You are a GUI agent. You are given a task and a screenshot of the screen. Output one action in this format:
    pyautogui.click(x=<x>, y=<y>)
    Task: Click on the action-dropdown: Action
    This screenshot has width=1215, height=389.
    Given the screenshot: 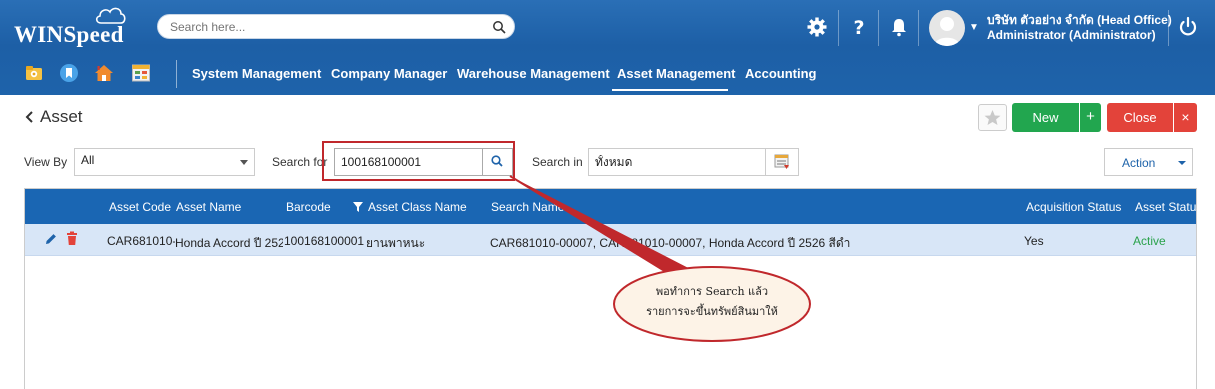 What is the action you would take?
    pyautogui.click(x=1148, y=162)
    